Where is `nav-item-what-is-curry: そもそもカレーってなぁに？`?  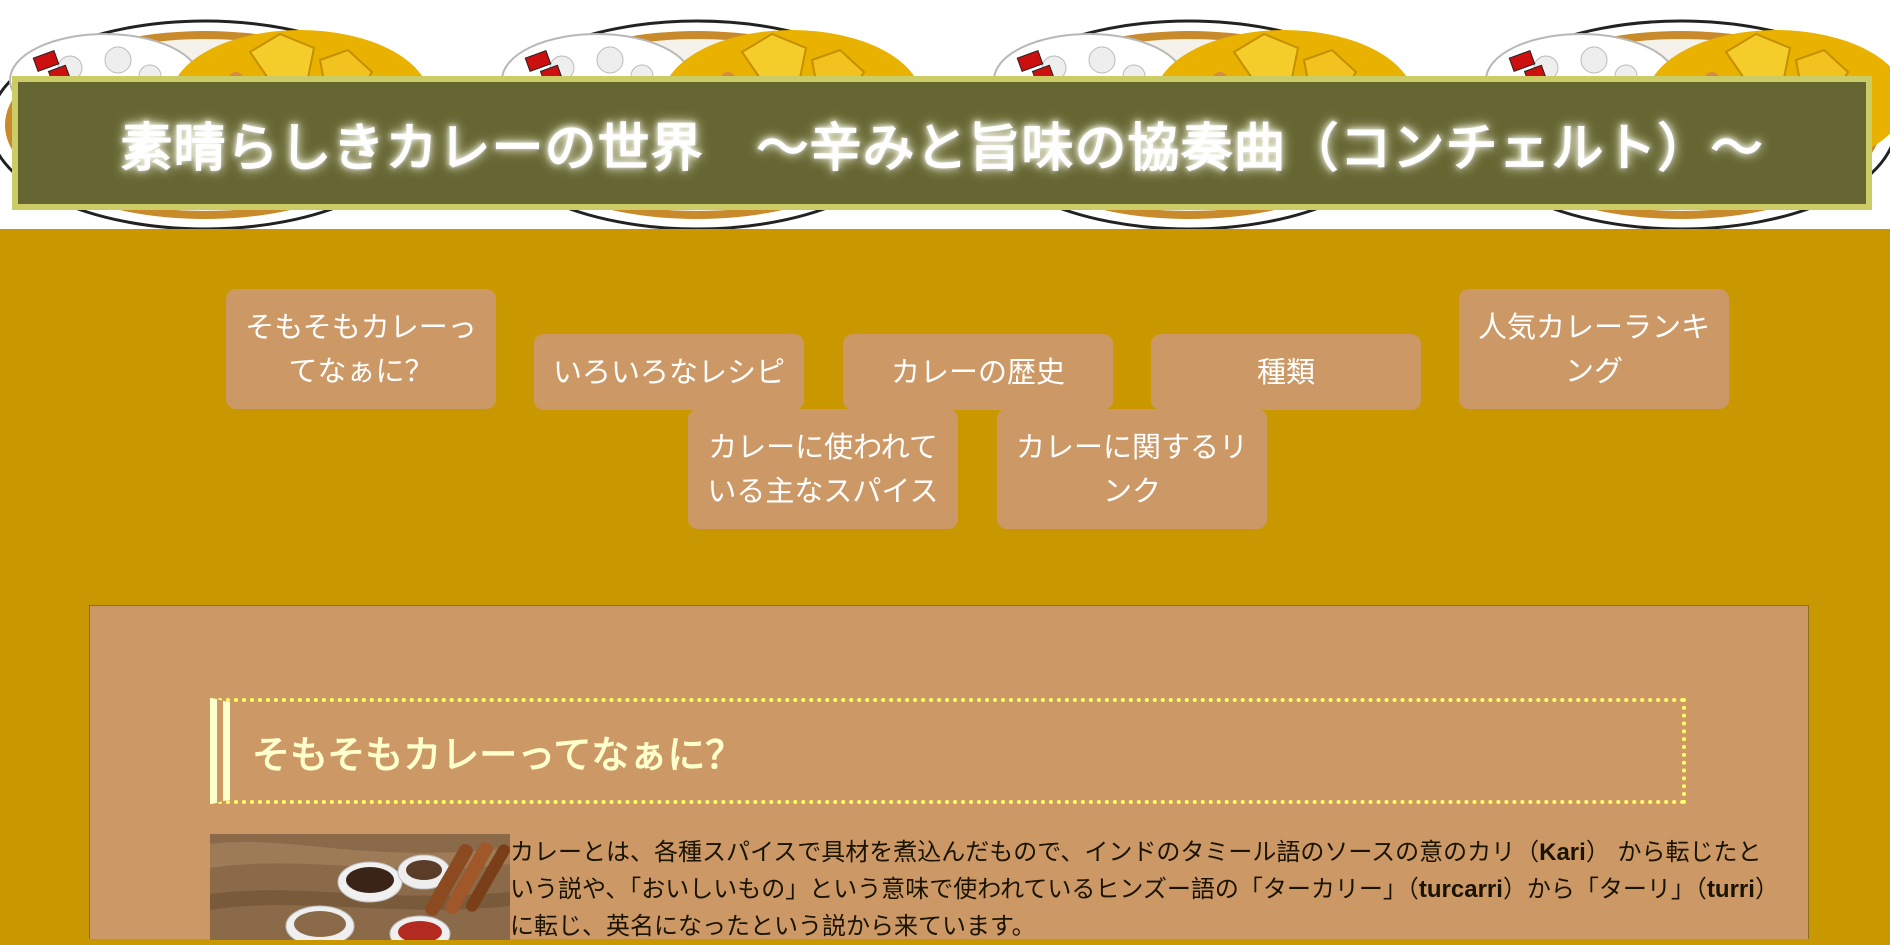 nav-item-what-is-curry: そもそもカレーってなぁに？ is located at coordinates (361, 349).